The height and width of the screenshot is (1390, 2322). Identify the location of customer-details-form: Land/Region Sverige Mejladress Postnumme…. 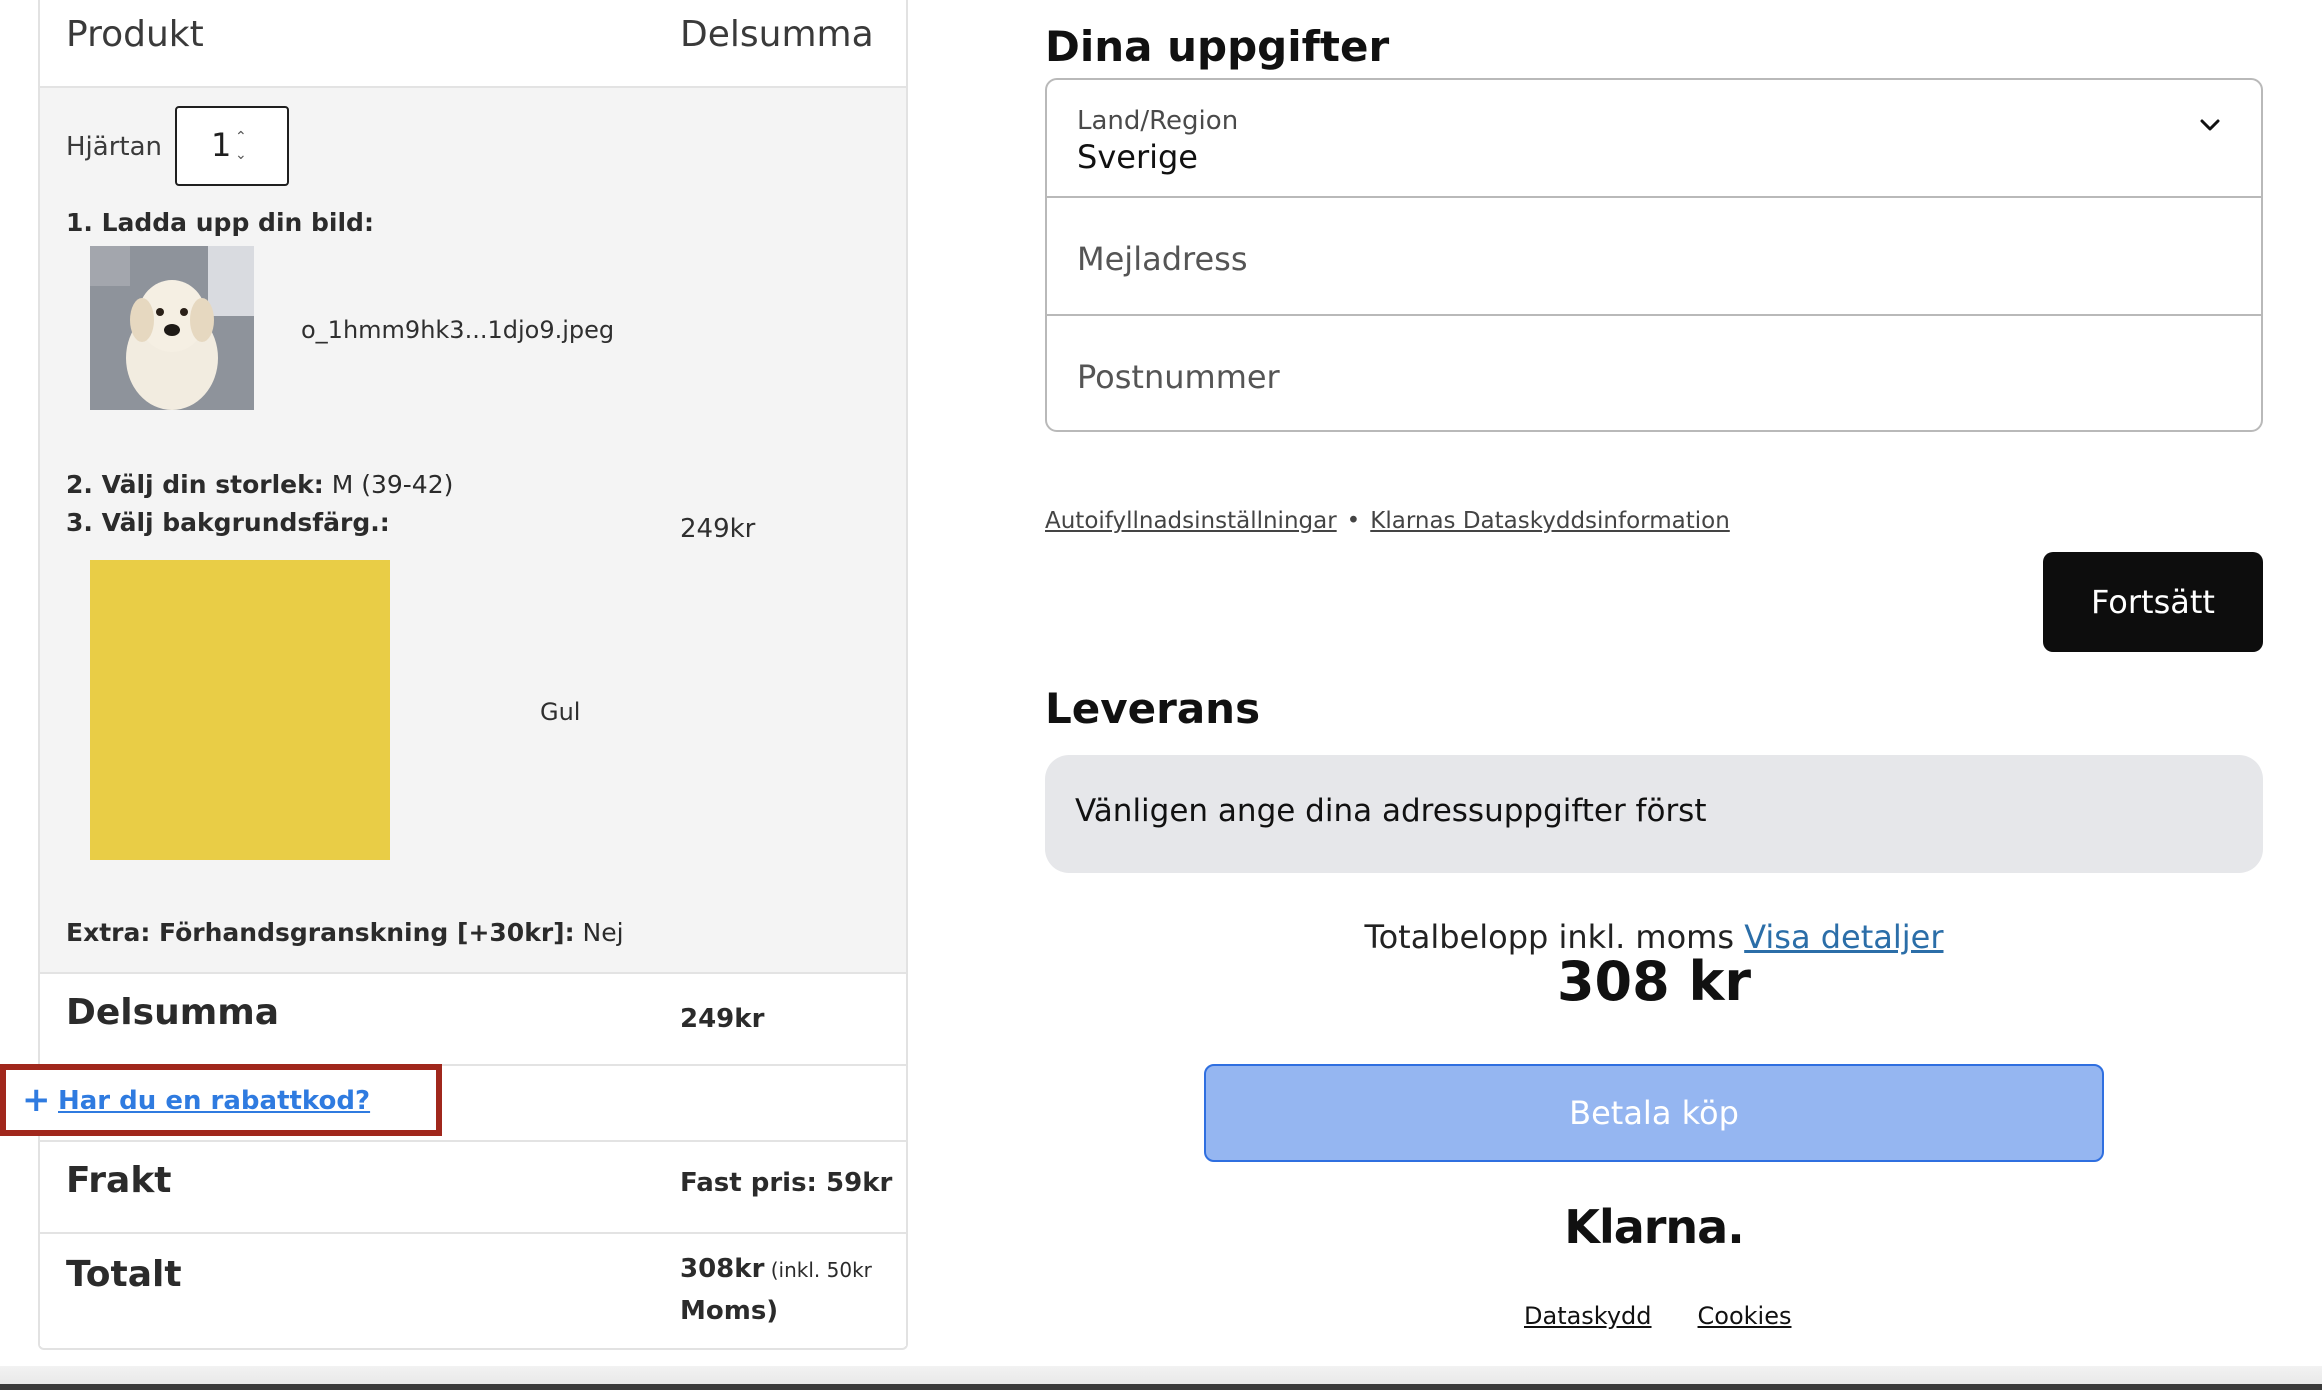
(1654, 255).